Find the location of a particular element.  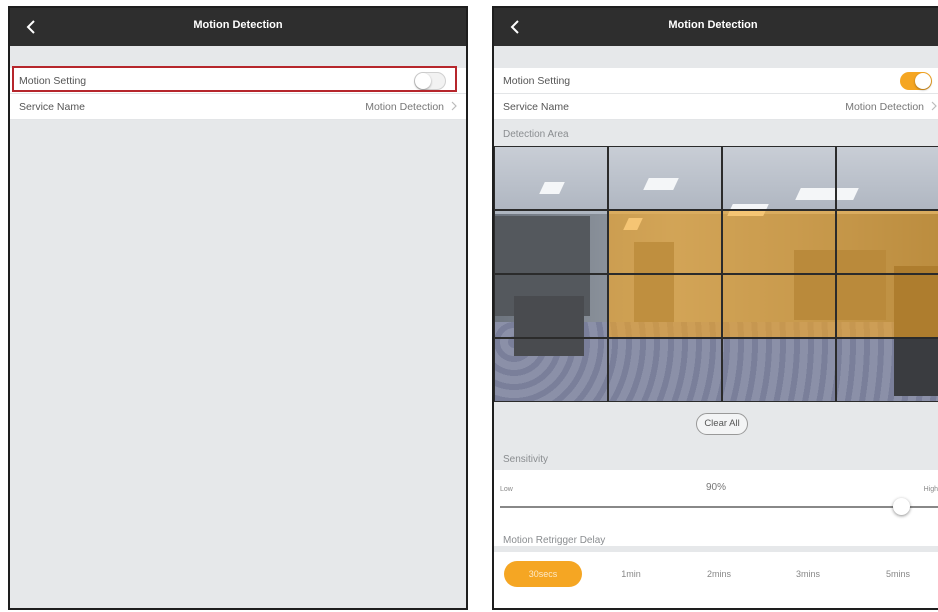

motion-setting-label: Motion Setting is located at coordinates (537, 81).